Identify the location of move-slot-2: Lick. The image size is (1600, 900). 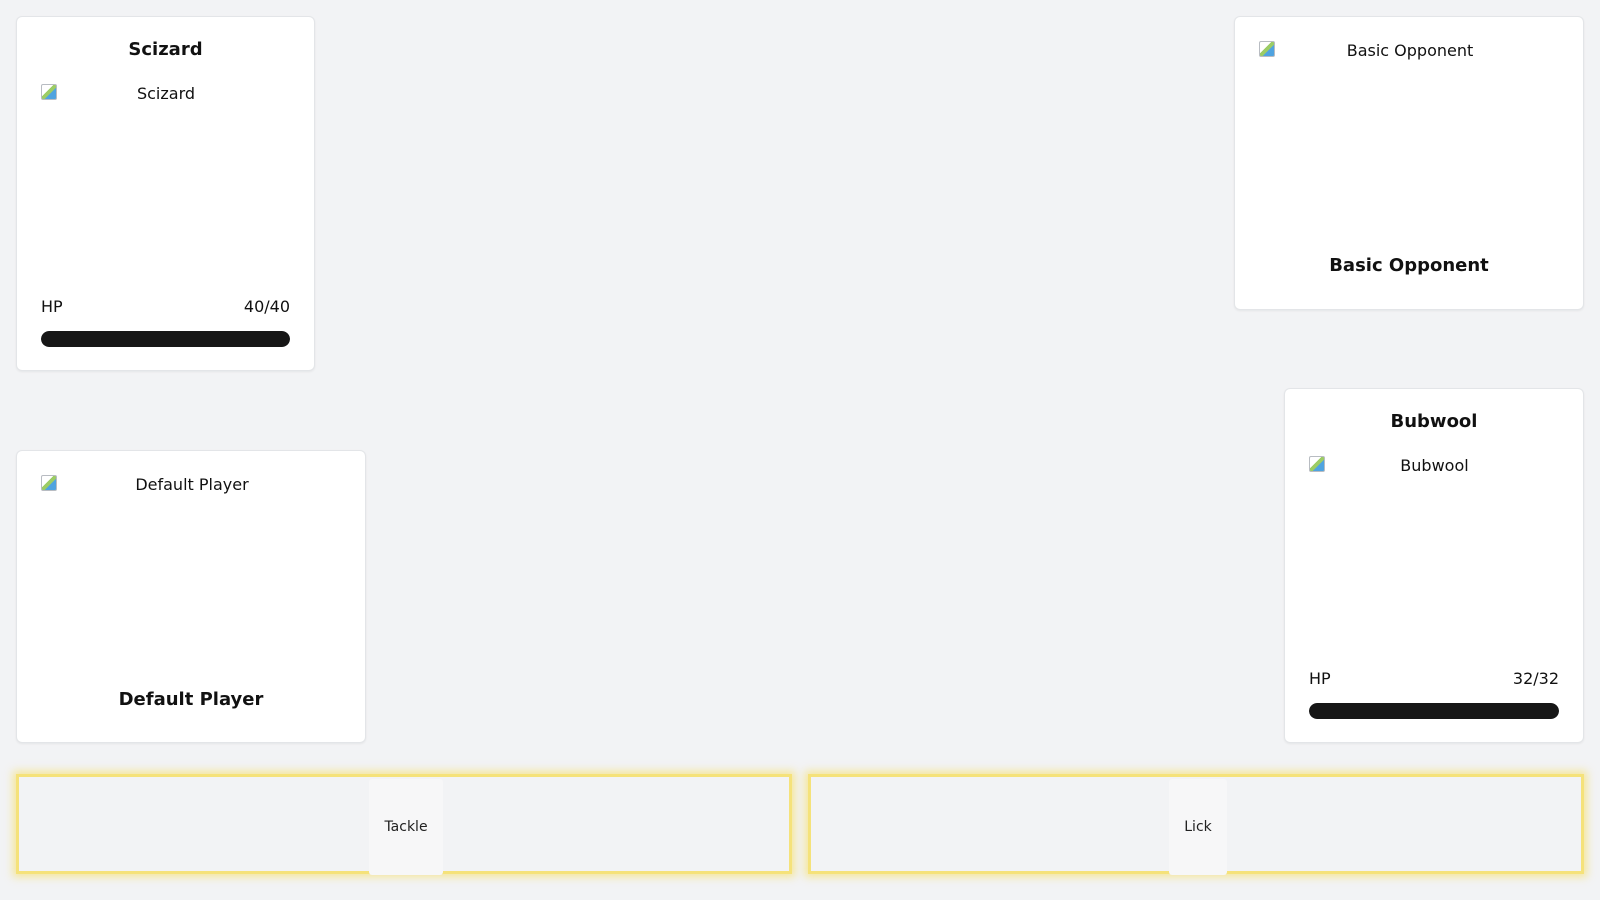
(1196, 824).